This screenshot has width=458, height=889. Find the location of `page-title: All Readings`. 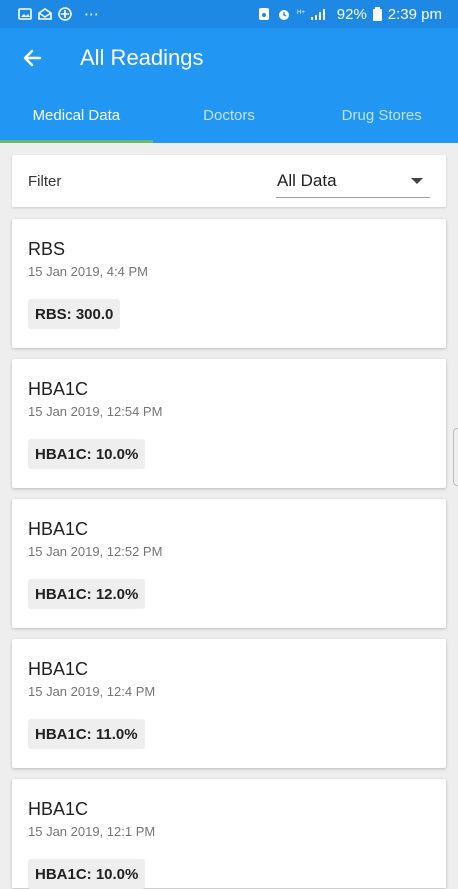

page-title: All Readings is located at coordinates (142, 57).